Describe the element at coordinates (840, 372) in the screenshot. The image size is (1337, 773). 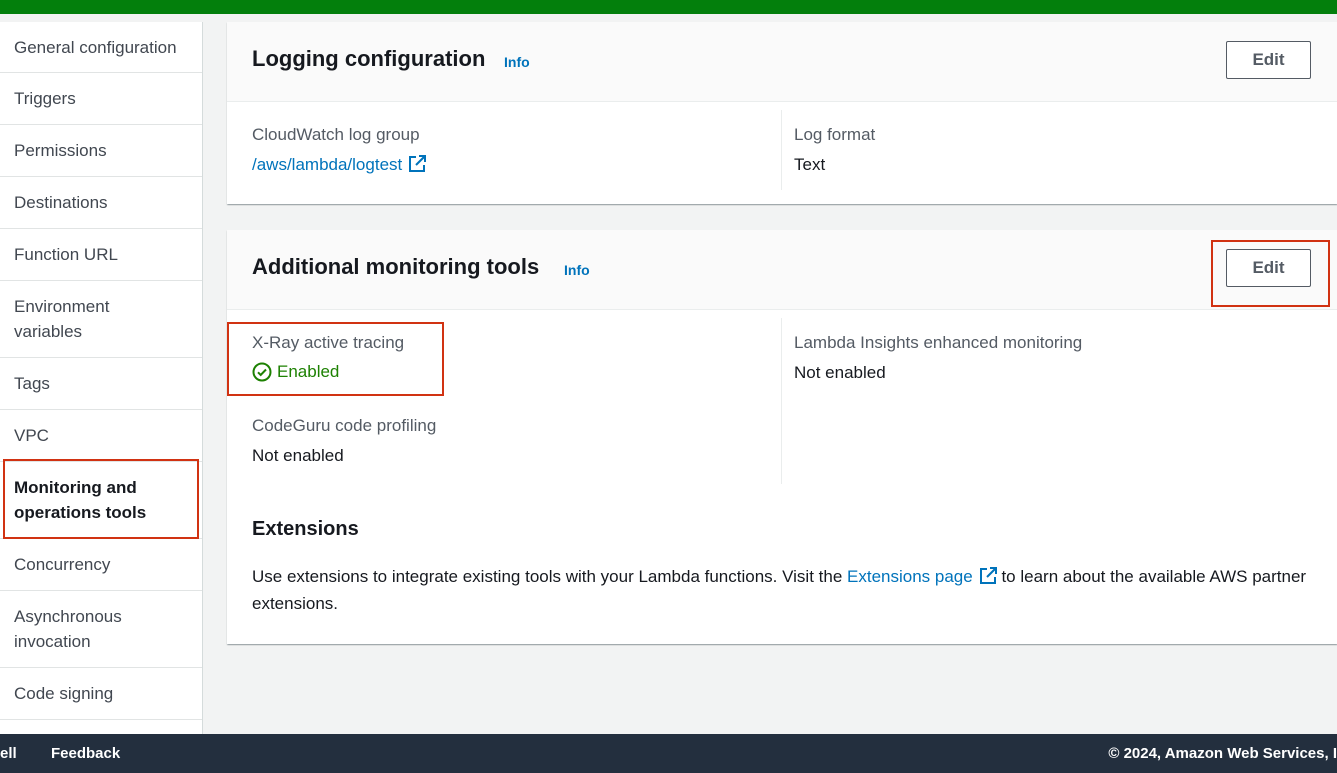
I see `insights-value: Not enabled` at that location.